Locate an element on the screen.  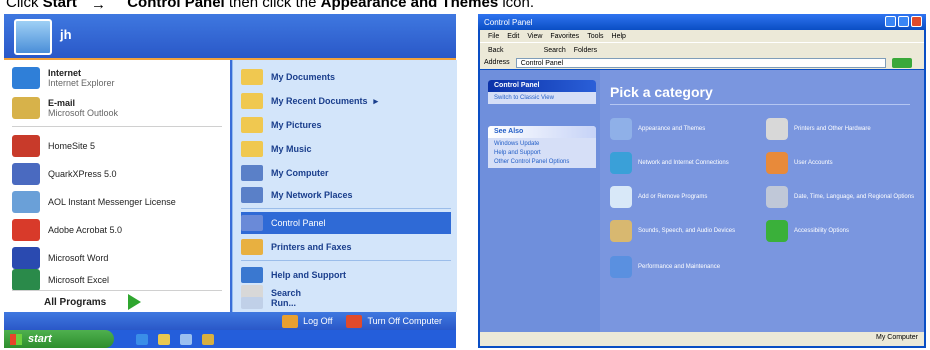
my-music-item: My Music is located at coordinates (346, 149).